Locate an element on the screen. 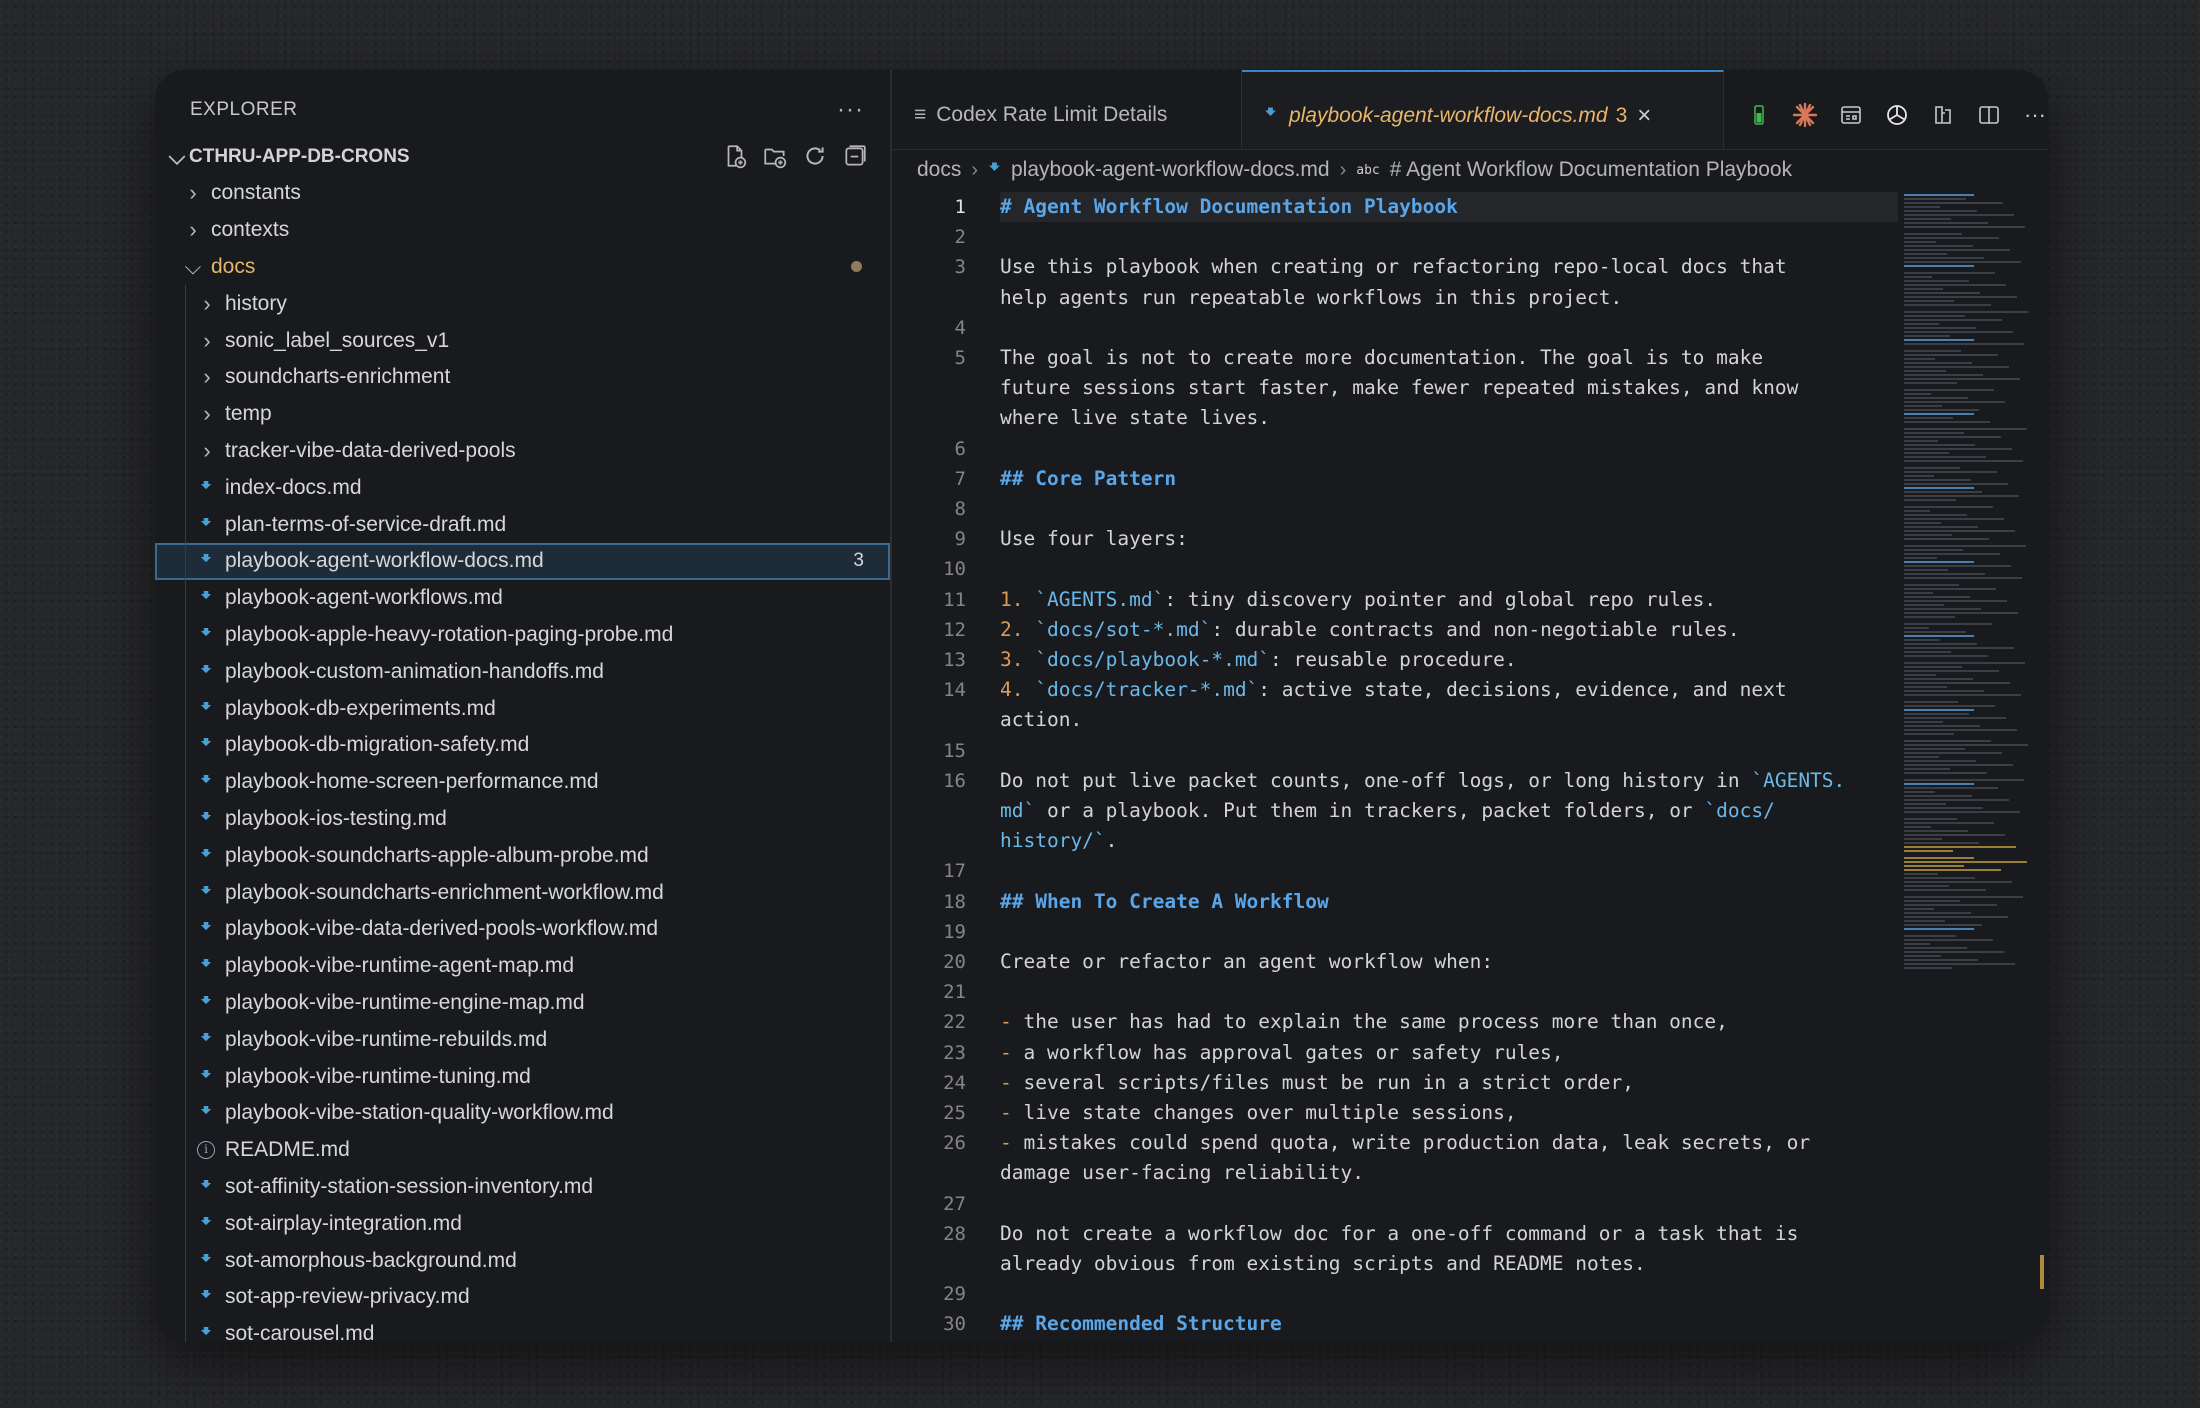 This screenshot has height=1408, width=2200. tree-item: 🠻 playbook-vibe-runtime-agent-map.md is located at coordinates (522, 966).